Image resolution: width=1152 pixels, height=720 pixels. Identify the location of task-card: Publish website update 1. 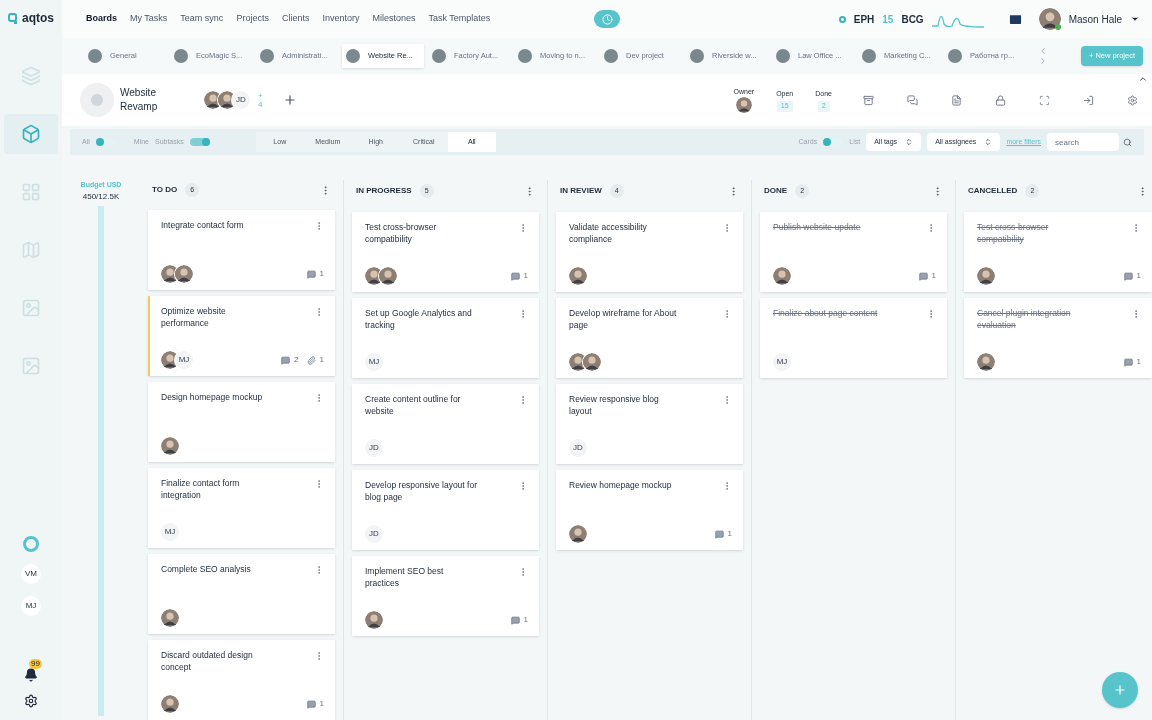
(853, 252).